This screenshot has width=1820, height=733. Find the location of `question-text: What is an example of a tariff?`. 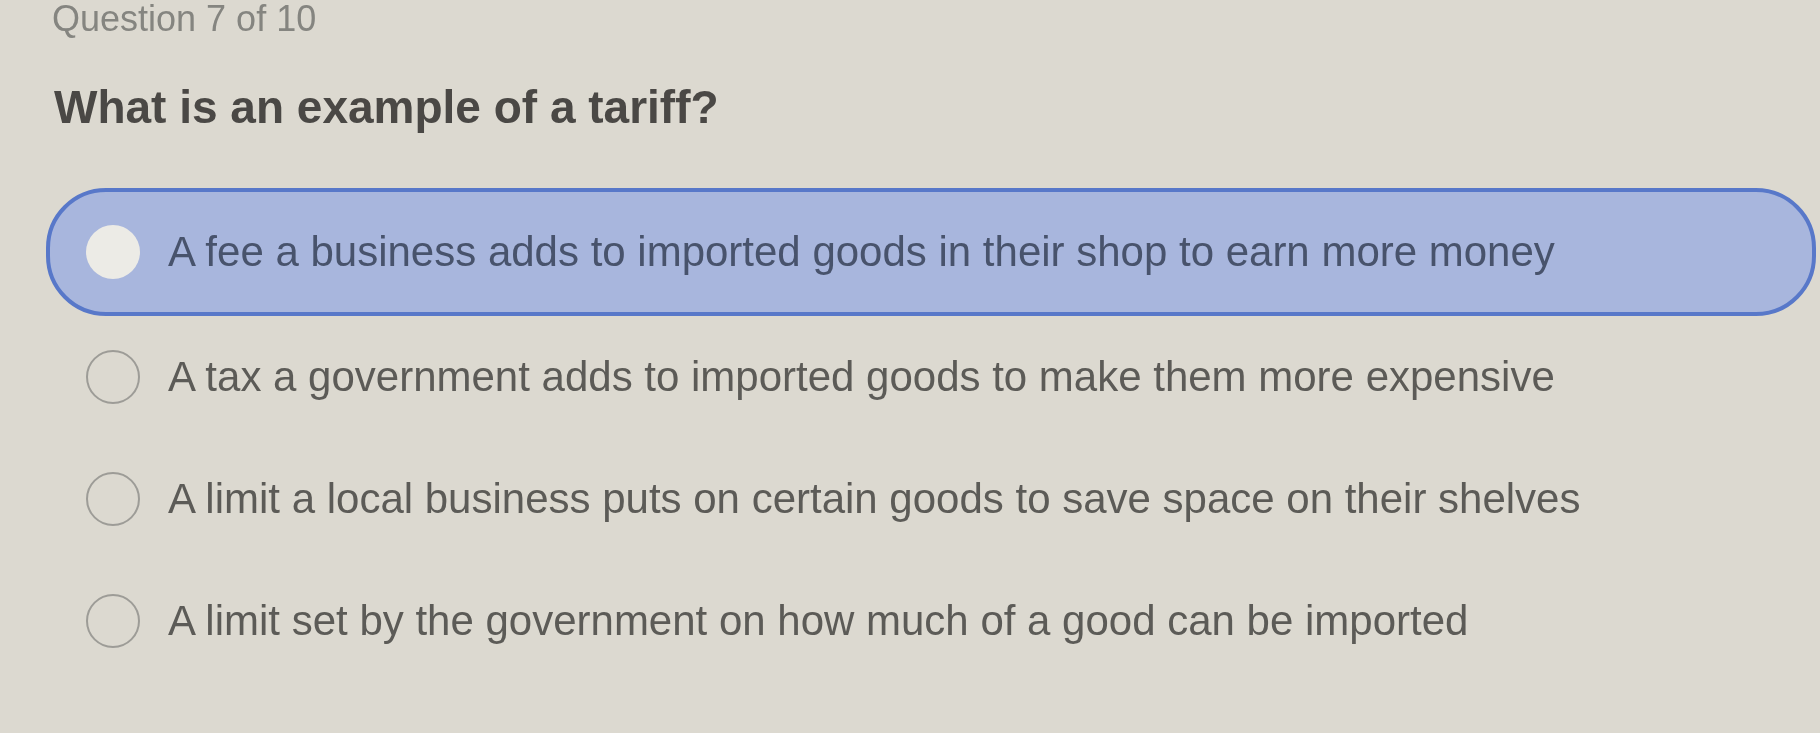

question-text: What is an example of a tariff? is located at coordinates (386, 107).